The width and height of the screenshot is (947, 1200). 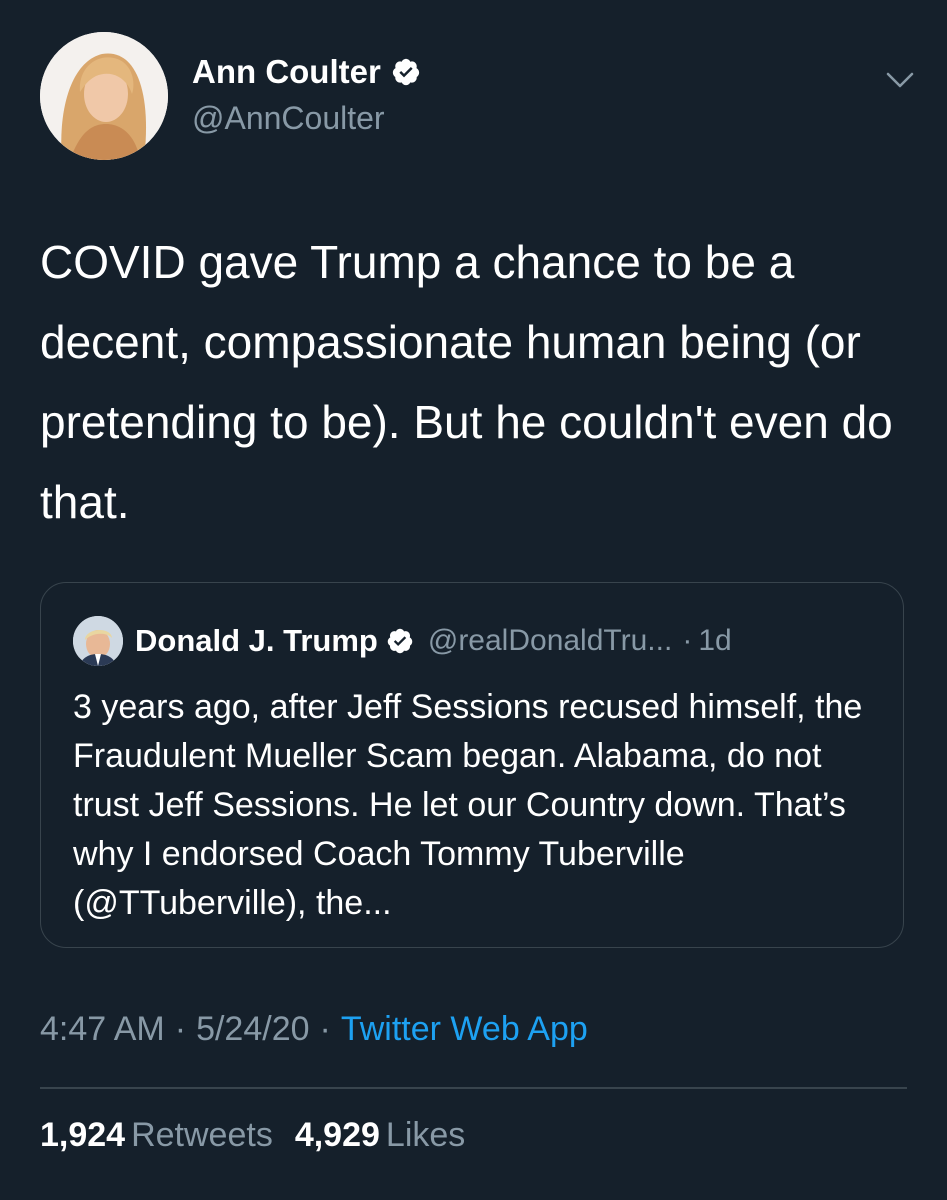 What do you see at coordinates (252, 1029) in the screenshot?
I see `tweet-date: 5/24/20` at bounding box center [252, 1029].